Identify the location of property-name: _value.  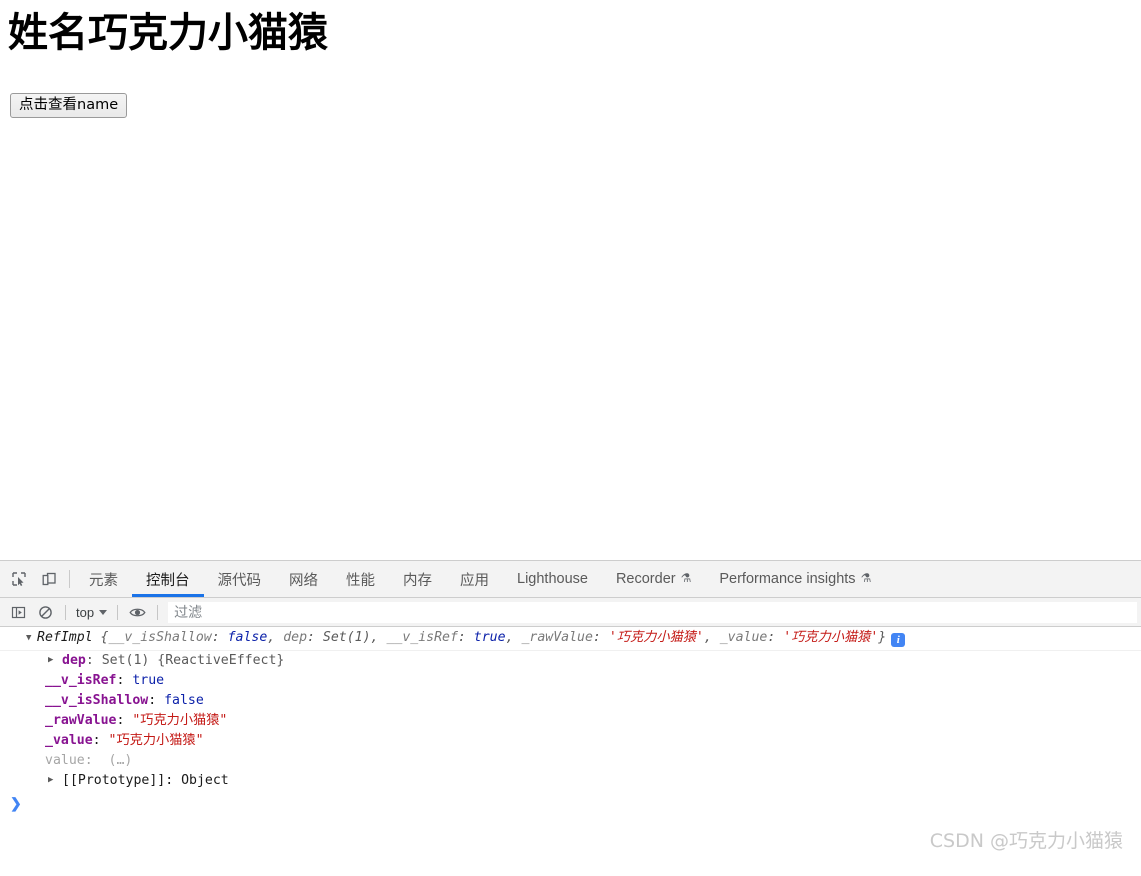
(69, 740).